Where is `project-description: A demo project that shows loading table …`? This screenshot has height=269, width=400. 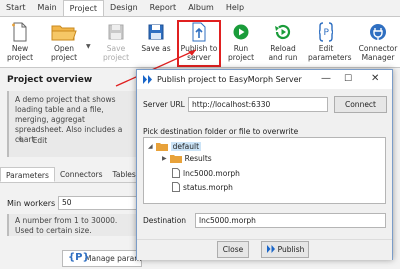 project-description: A demo project that shows loading table … is located at coordinates (73, 124).